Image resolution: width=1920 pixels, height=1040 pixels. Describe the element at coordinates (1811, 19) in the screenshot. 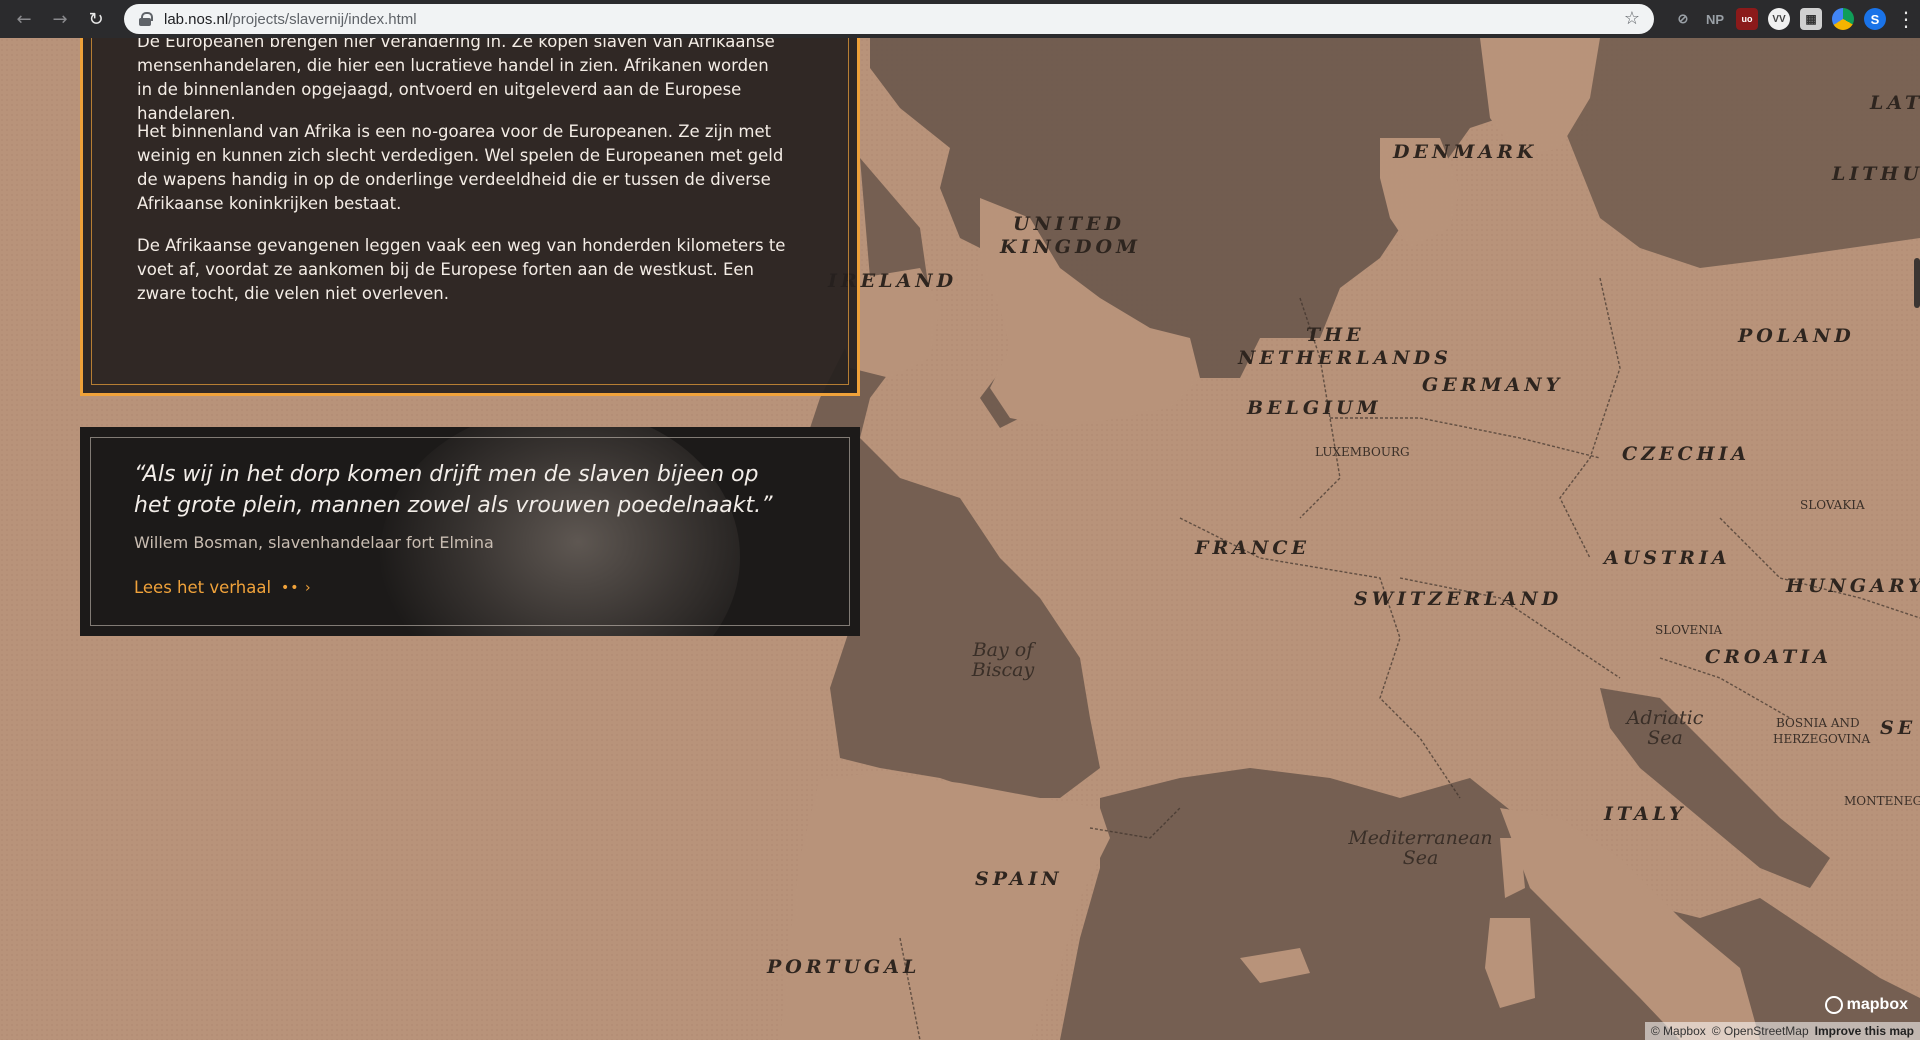

I see `screenshot-extension-icon: ▦` at that location.